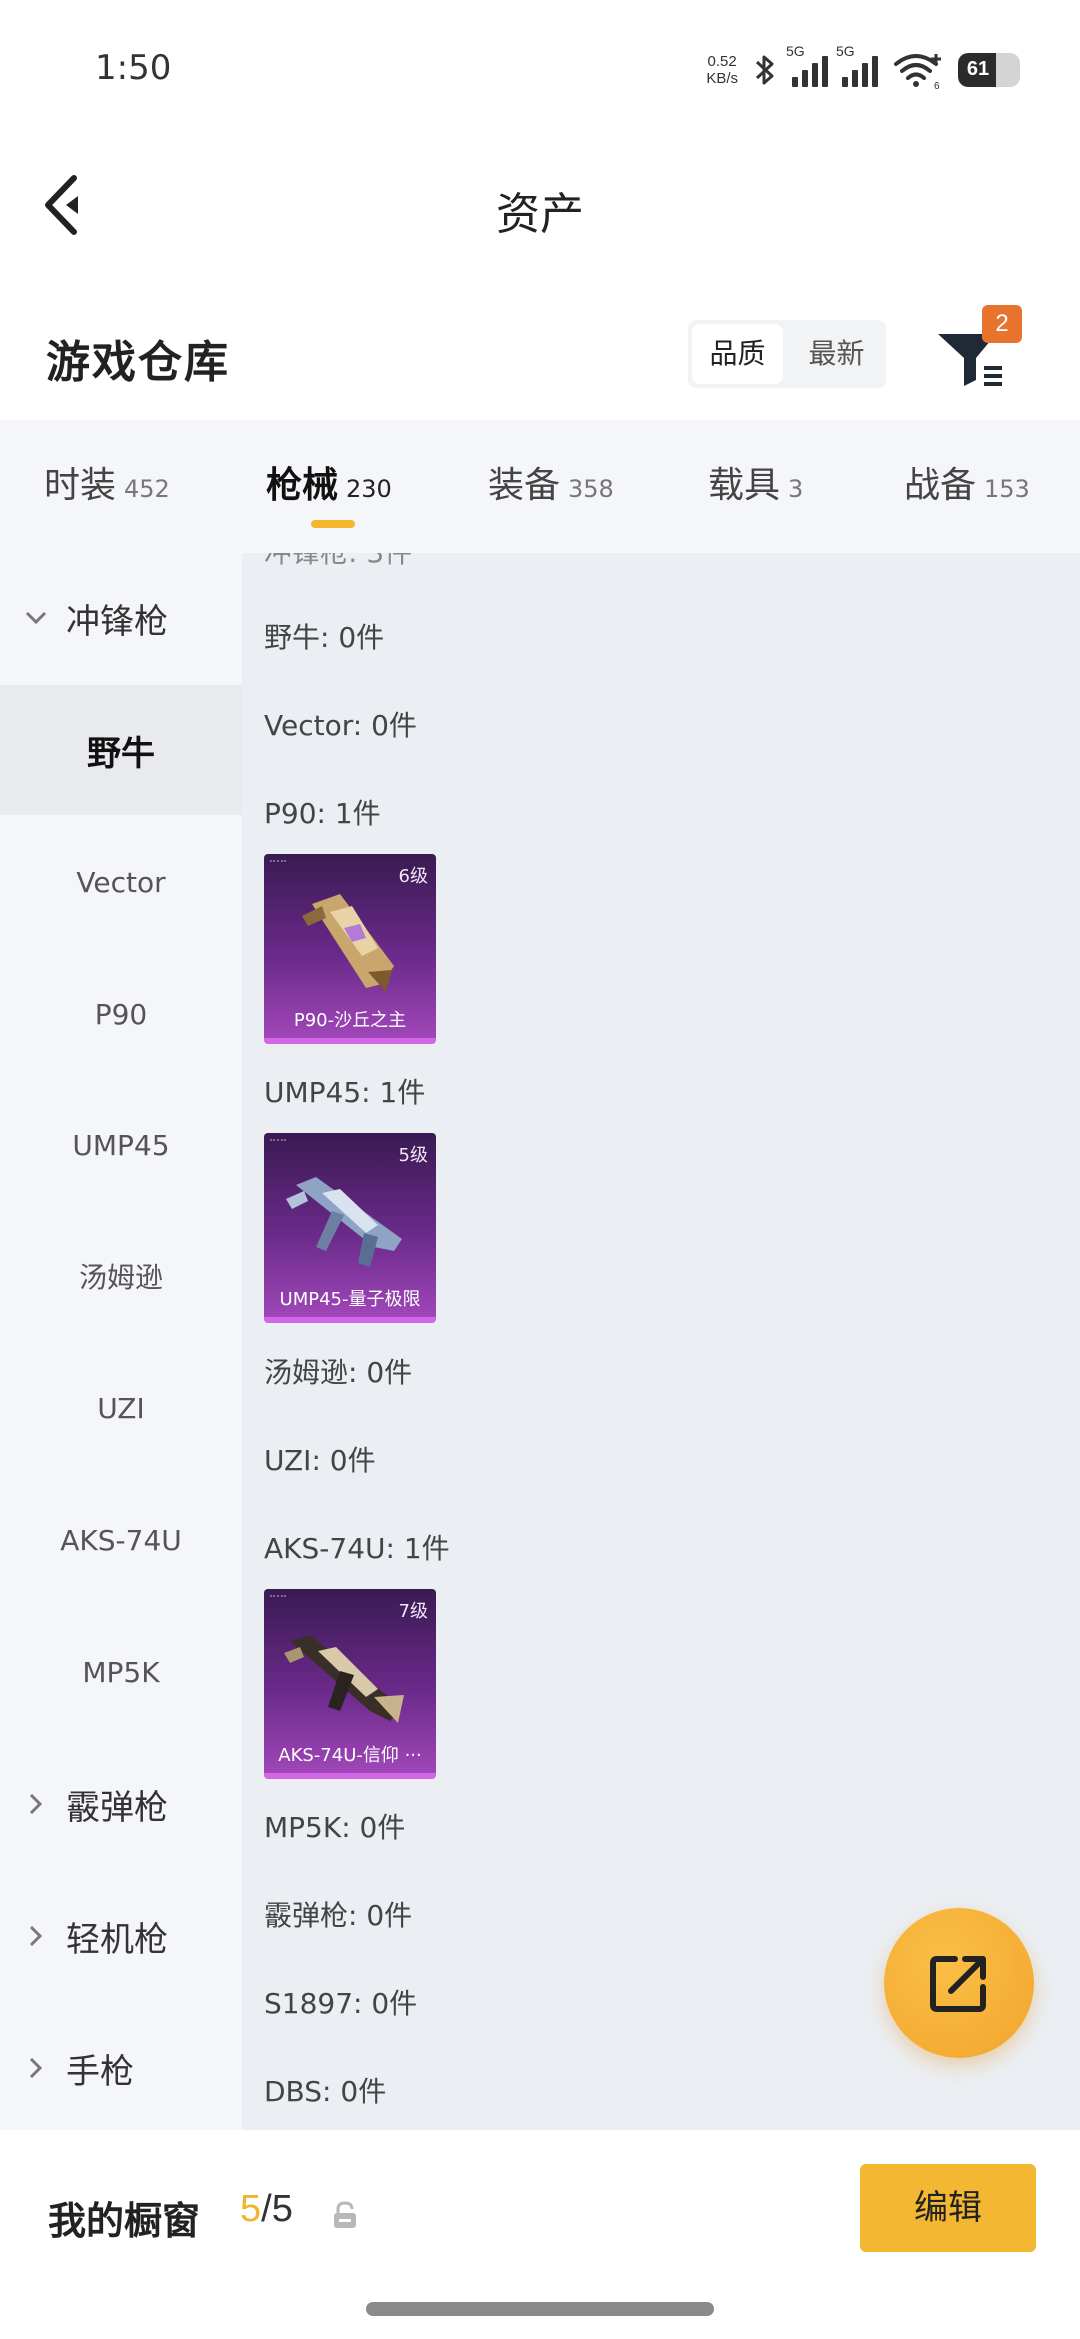 The image size is (1080, 2339). What do you see at coordinates (124, 2221) in the screenshot?
I see `showcase-label: 我的橱窗` at bounding box center [124, 2221].